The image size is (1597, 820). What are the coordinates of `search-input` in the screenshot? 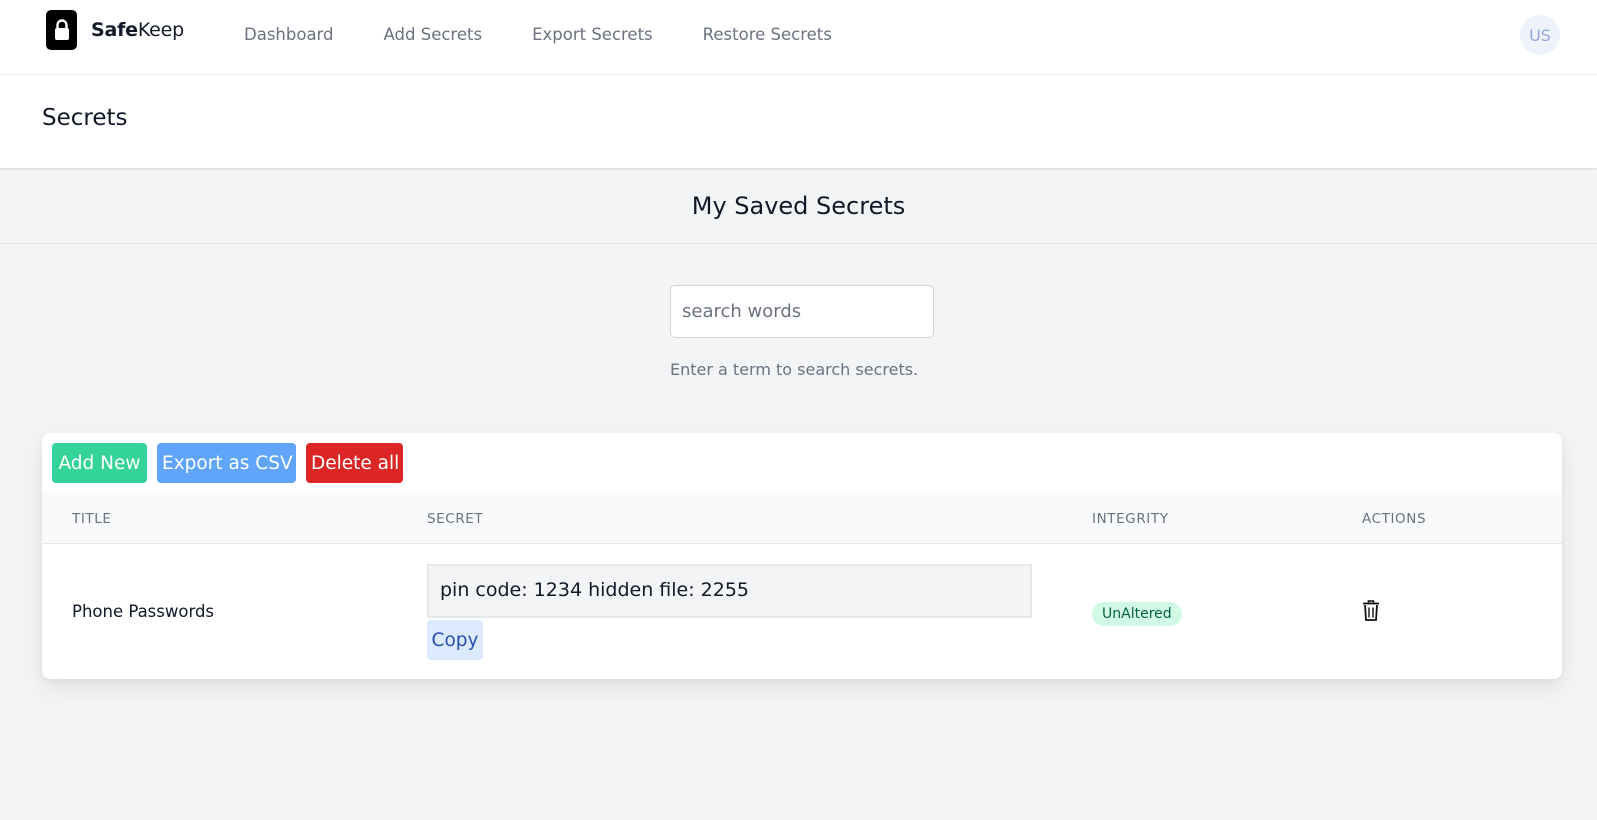 It's located at (802, 311).